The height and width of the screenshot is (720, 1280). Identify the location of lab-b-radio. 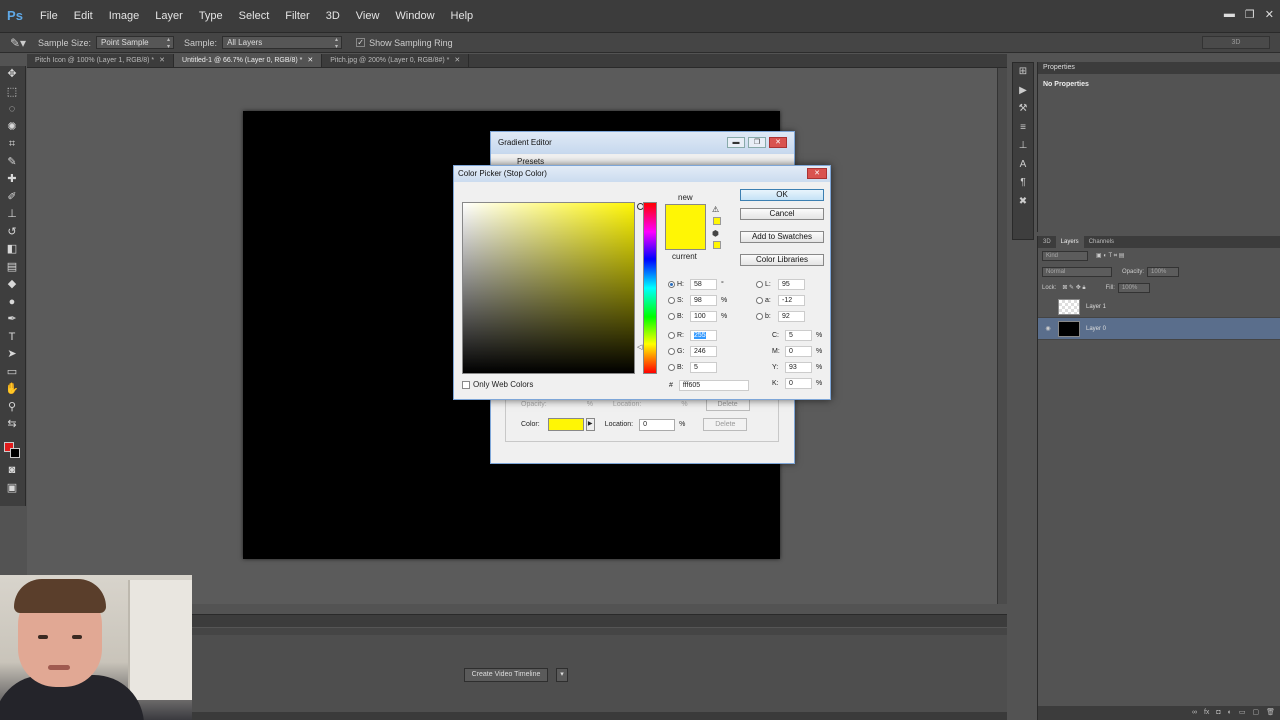
(759, 316).